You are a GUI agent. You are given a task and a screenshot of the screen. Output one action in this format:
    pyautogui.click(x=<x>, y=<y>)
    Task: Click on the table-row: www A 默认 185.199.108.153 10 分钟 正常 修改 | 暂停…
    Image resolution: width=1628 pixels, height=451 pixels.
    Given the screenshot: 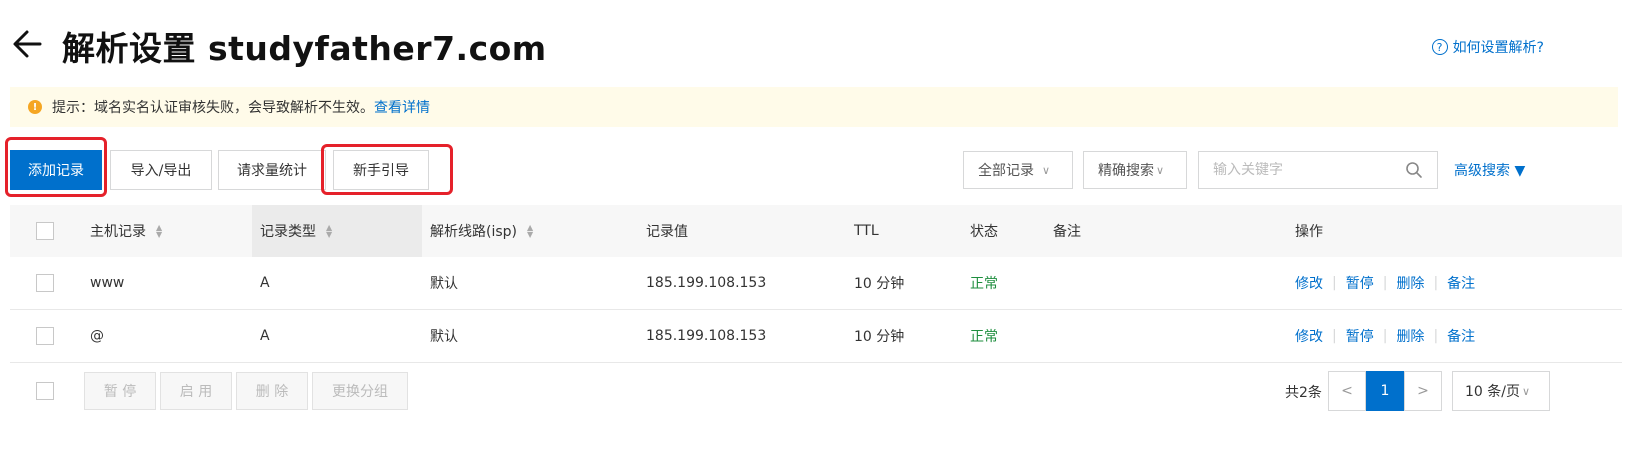 What is the action you would take?
    pyautogui.click(x=816, y=283)
    